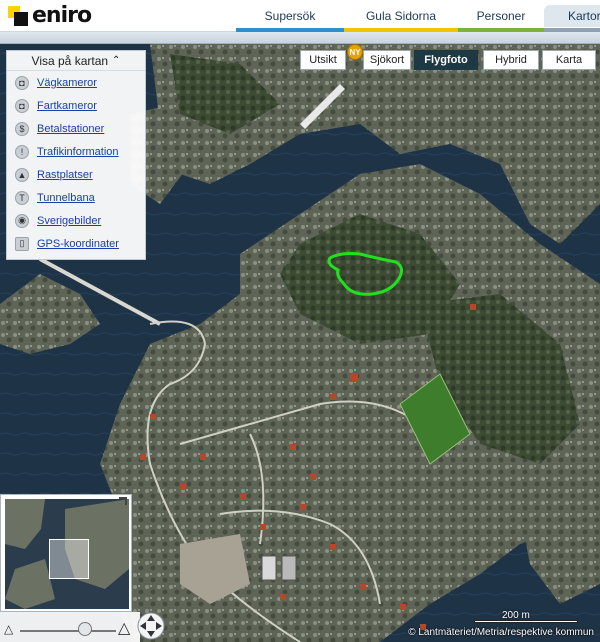 This screenshot has width=600, height=642. Describe the element at coordinates (69, 220) in the screenshot. I see `layer-label: Sverigebilder` at that location.